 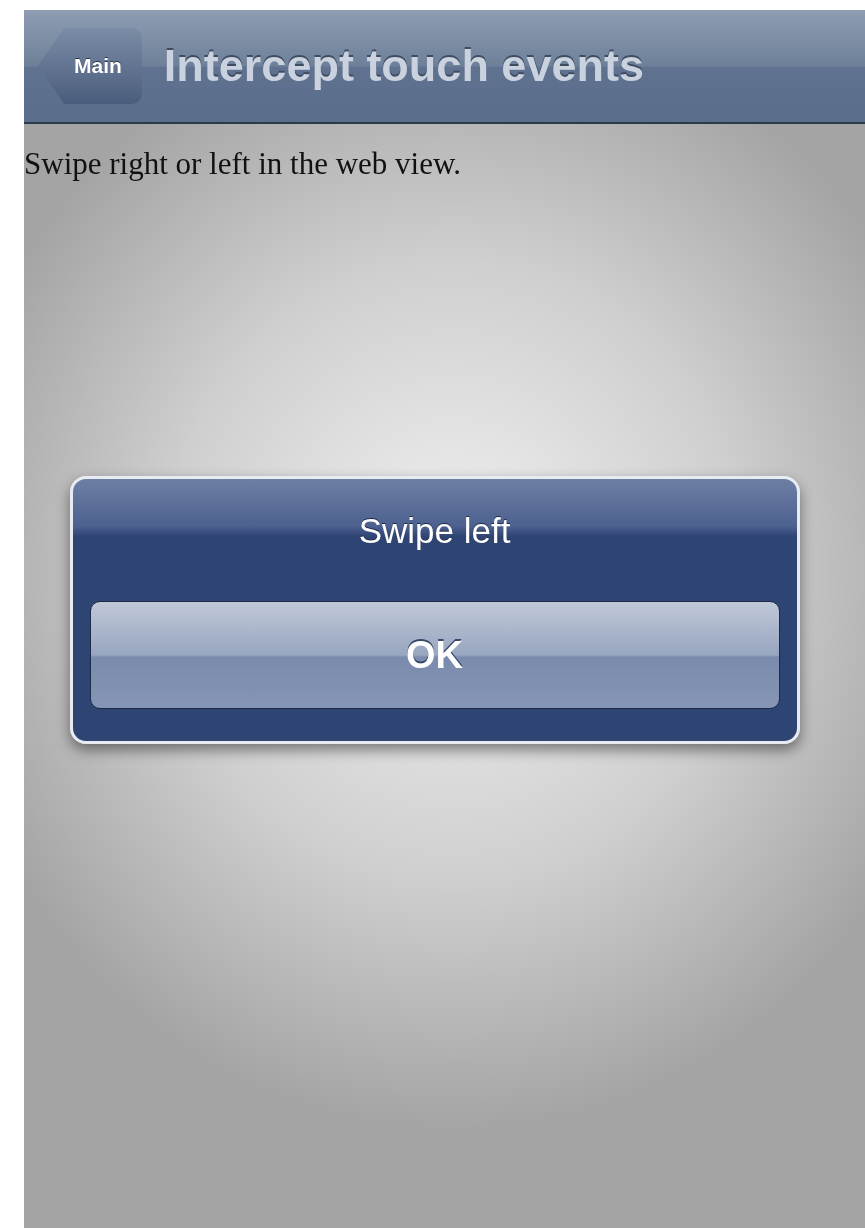 I want to click on alert-message: Swipe left, so click(x=434, y=531).